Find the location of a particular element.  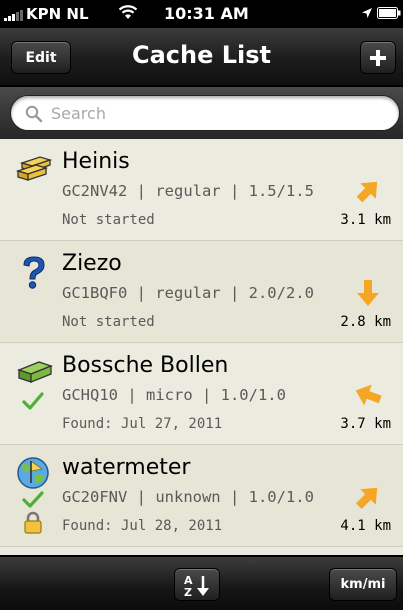

sort-button: A Z is located at coordinates (197, 584).